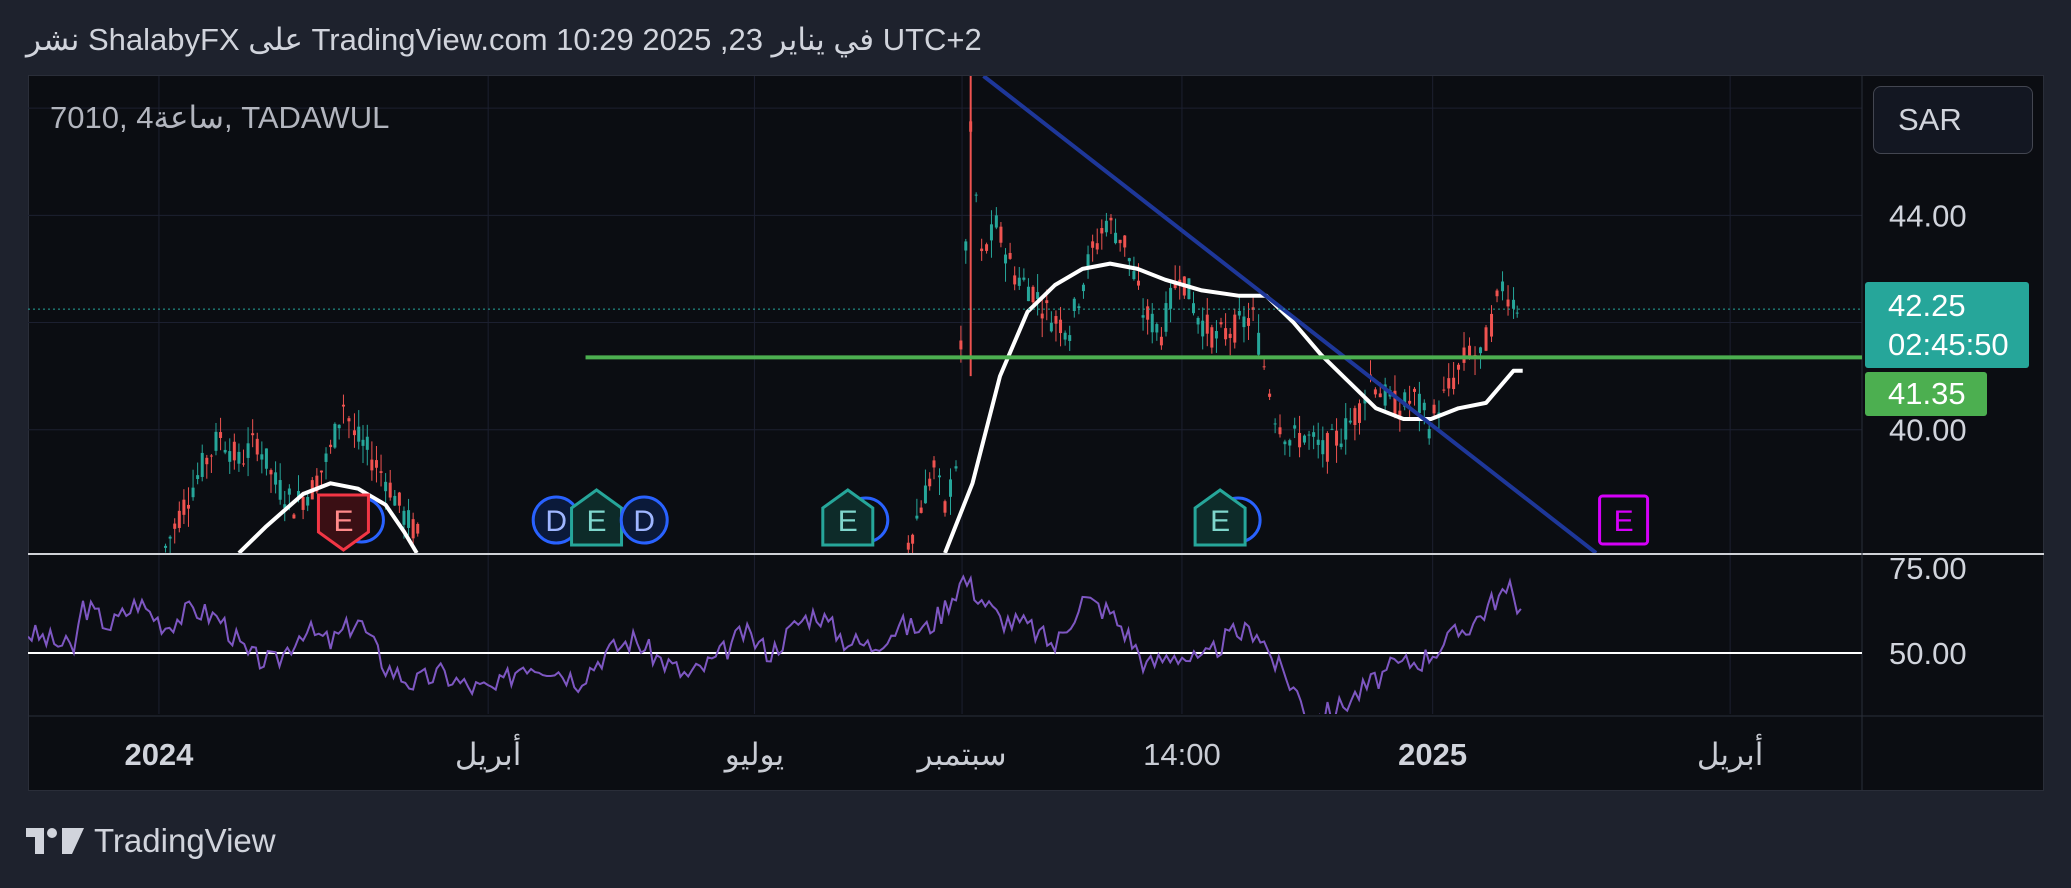  What do you see at coordinates (219, 118) in the screenshot?
I see `symbol-label: 7010, 4ساعة, TADAWUL` at bounding box center [219, 118].